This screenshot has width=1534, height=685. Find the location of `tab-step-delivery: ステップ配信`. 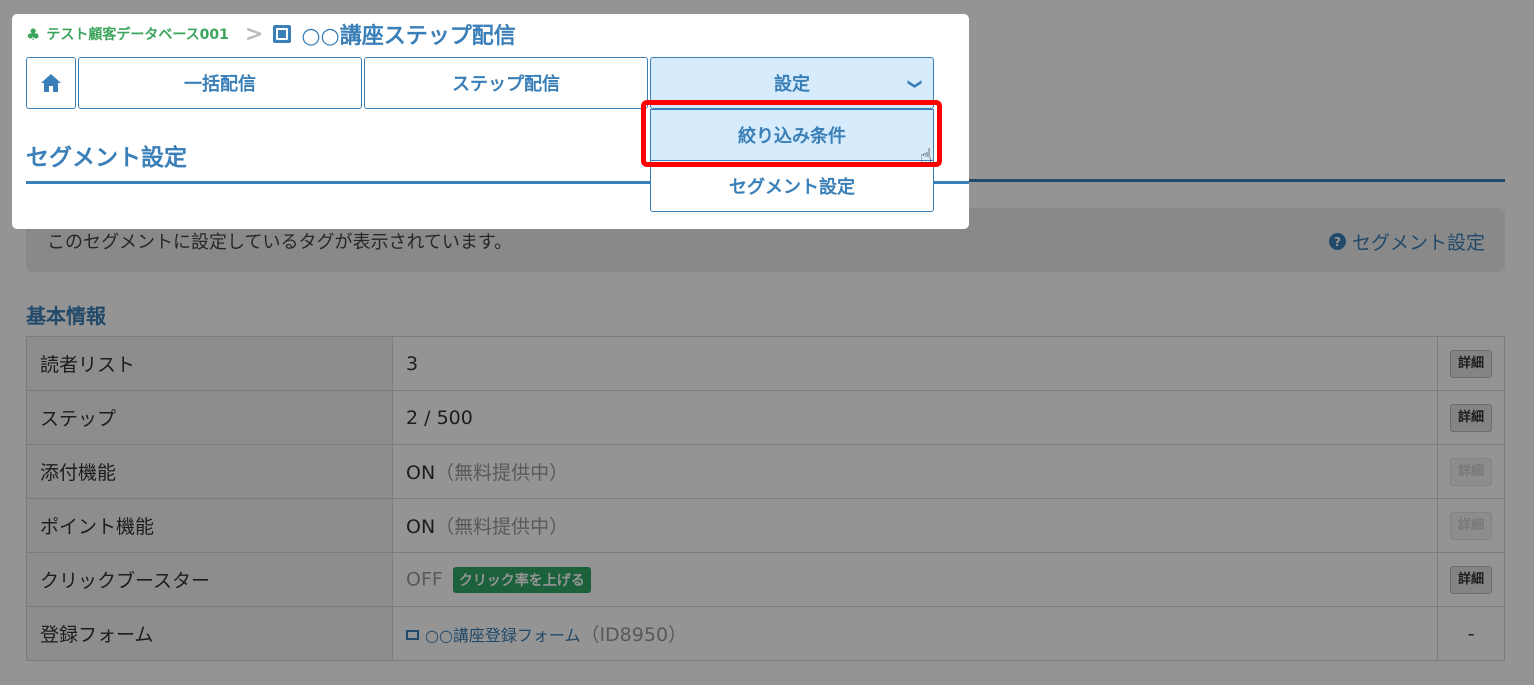

tab-step-delivery: ステップ配信 is located at coordinates (506, 83).